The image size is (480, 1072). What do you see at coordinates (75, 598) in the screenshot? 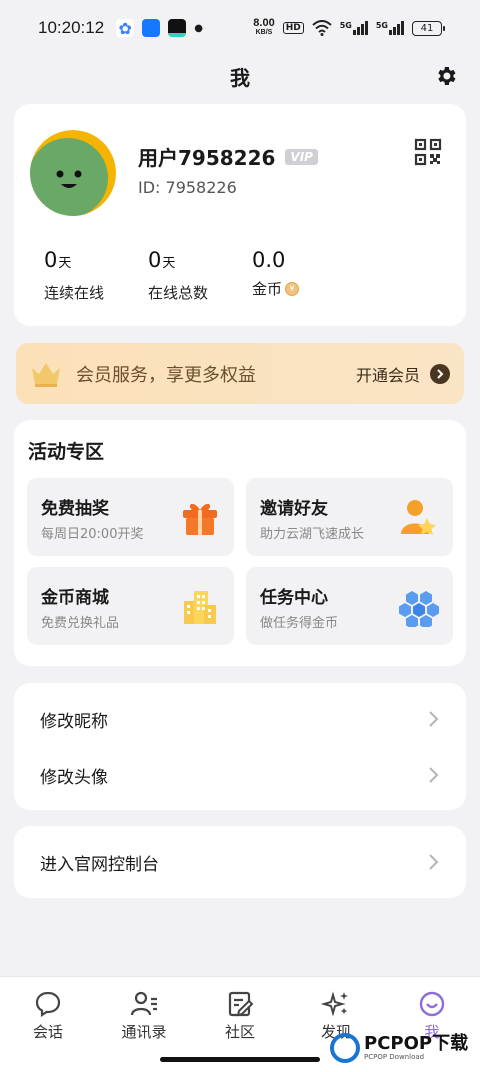
I see `tile-title: 金币商城` at bounding box center [75, 598].